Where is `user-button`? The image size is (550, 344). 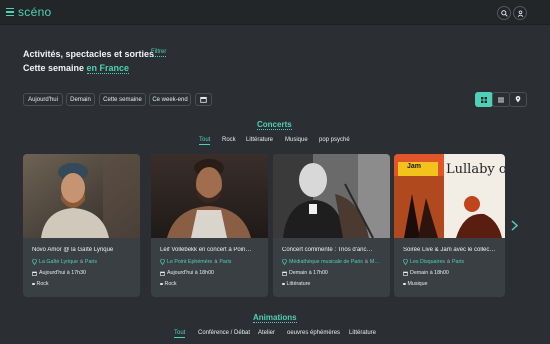
user-button is located at coordinates (520, 13).